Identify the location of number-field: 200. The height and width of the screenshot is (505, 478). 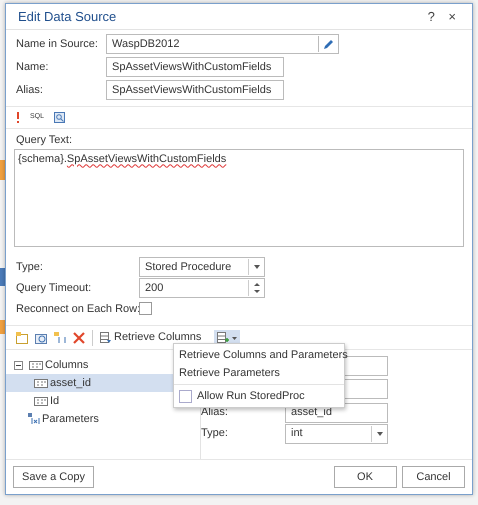
(202, 288).